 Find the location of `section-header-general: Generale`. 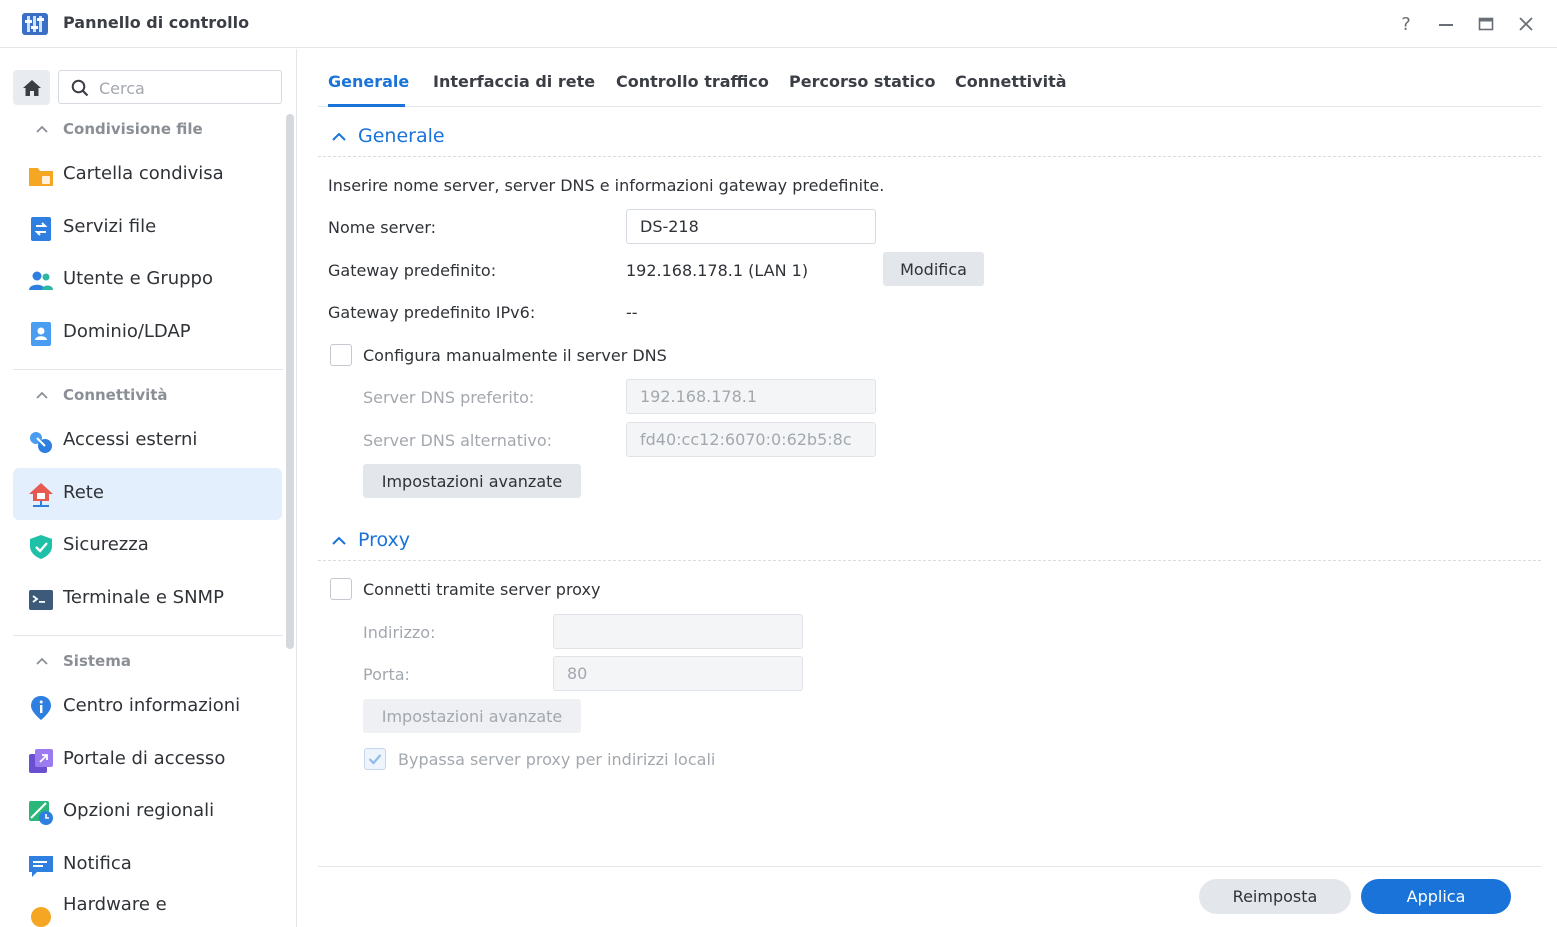

section-header-general: Generale is located at coordinates (929, 137).